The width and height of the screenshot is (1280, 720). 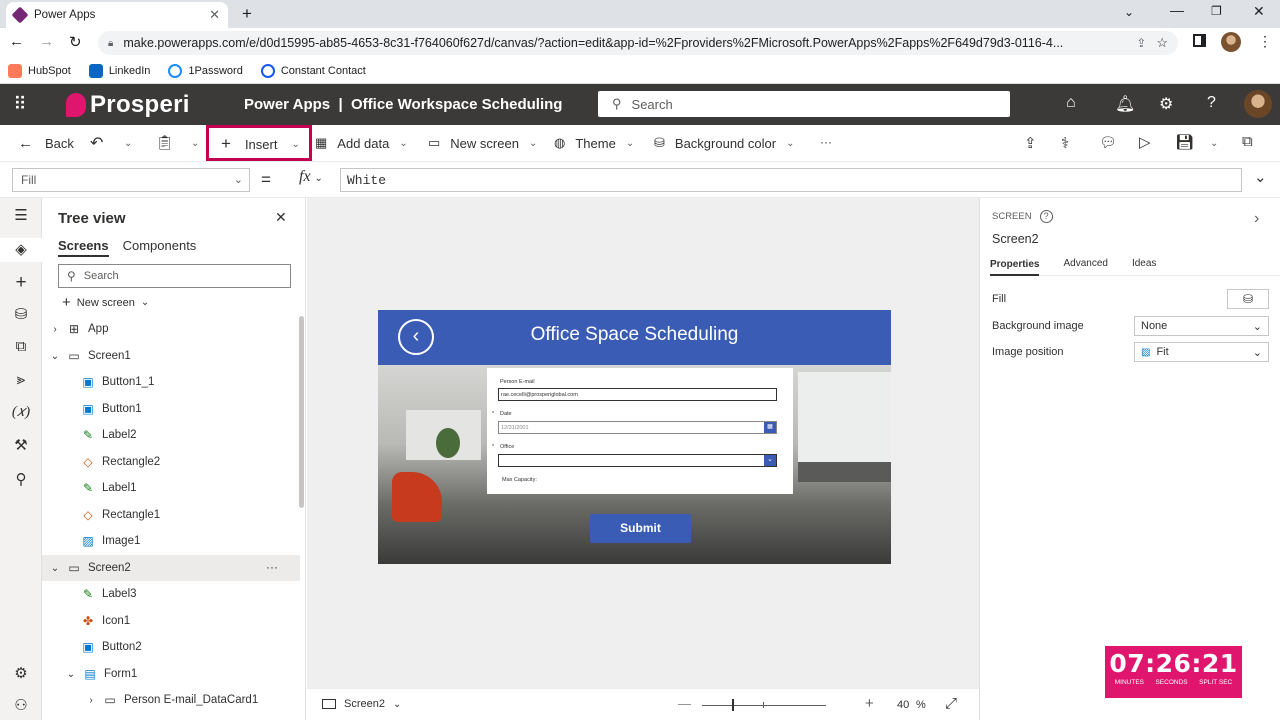 What do you see at coordinates (171, 488) in the screenshot?
I see `tree-item-label1: ✎ Label1` at bounding box center [171, 488].